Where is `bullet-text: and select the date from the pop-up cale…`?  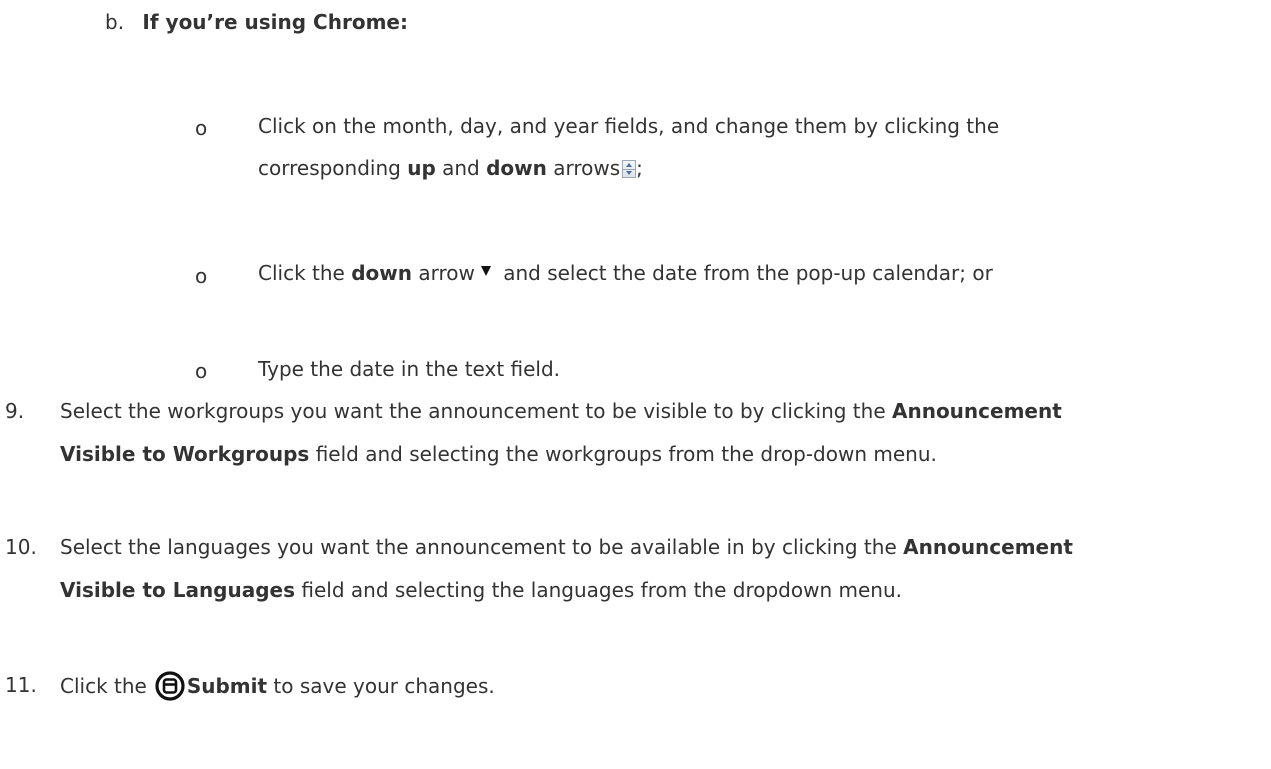
bullet-text: and select the date from the pop-up cale… is located at coordinates (744, 273).